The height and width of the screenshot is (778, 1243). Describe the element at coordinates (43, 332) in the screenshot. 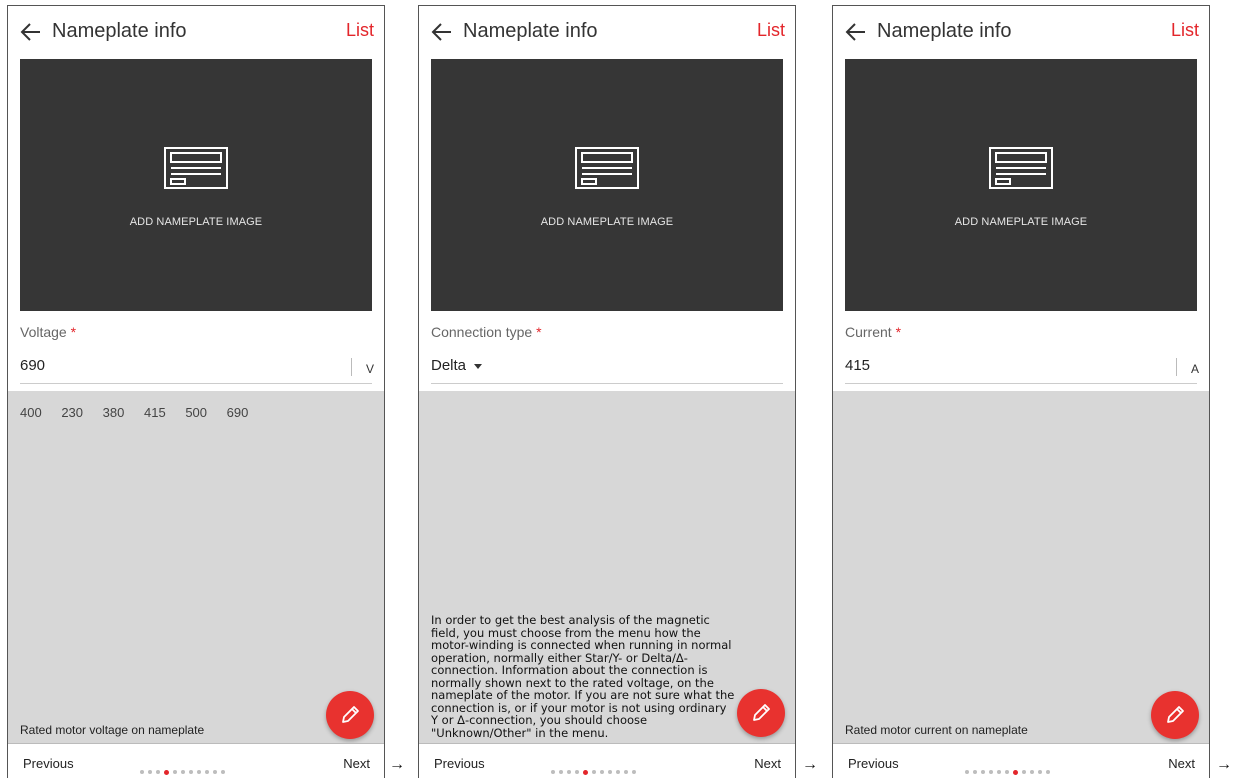

I see `field-label-text: Voltage` at that location.